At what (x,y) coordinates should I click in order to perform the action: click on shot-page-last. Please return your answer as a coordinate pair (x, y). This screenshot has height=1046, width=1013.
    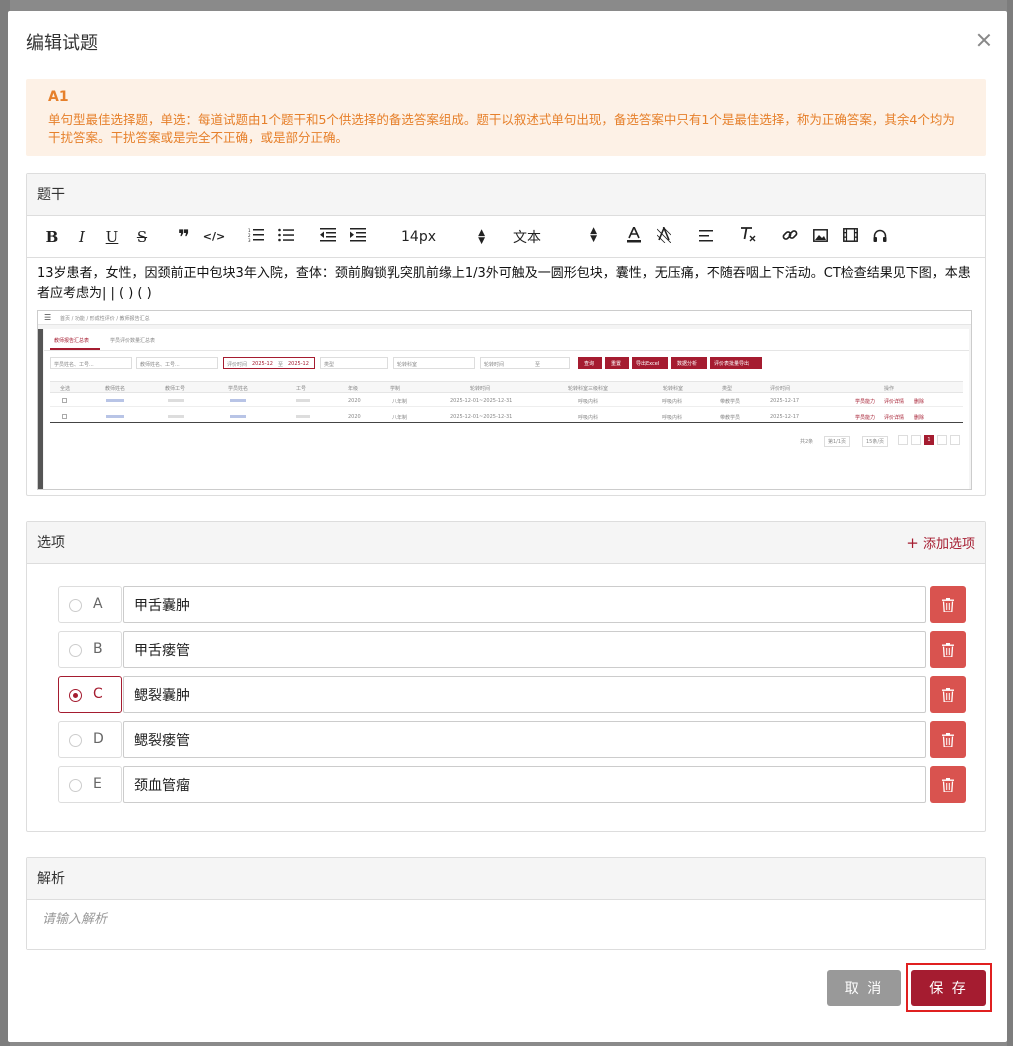
    Looking at the image, I should click on (955, 440).